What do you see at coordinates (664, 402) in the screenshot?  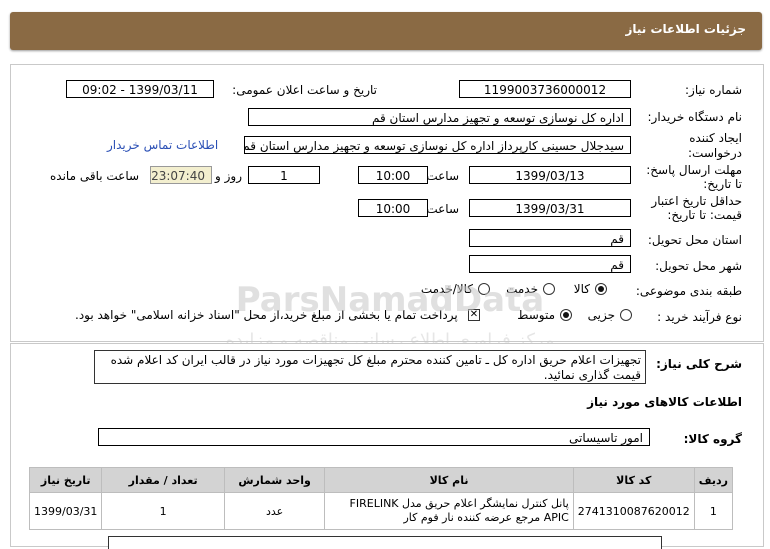 I see `goods-section-title: اطلاعات کالاهای مورد نیاز` at bounding box center [664, 402].